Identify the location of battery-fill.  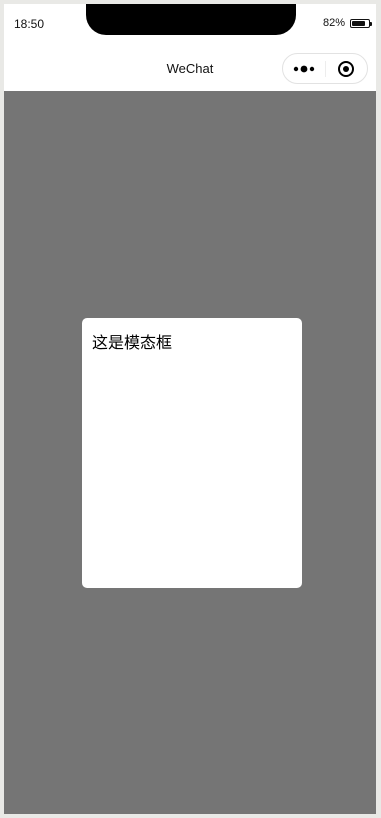
(359, 23).